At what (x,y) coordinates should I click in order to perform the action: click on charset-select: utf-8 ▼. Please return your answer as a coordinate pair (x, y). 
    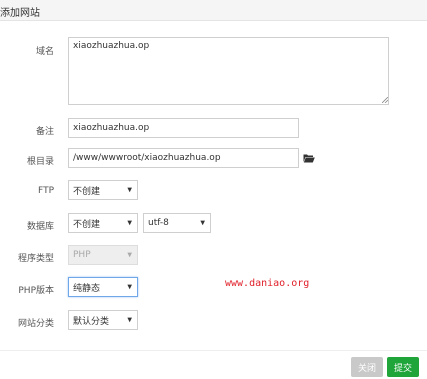
    Looking at the image, I should click on (177, 223).